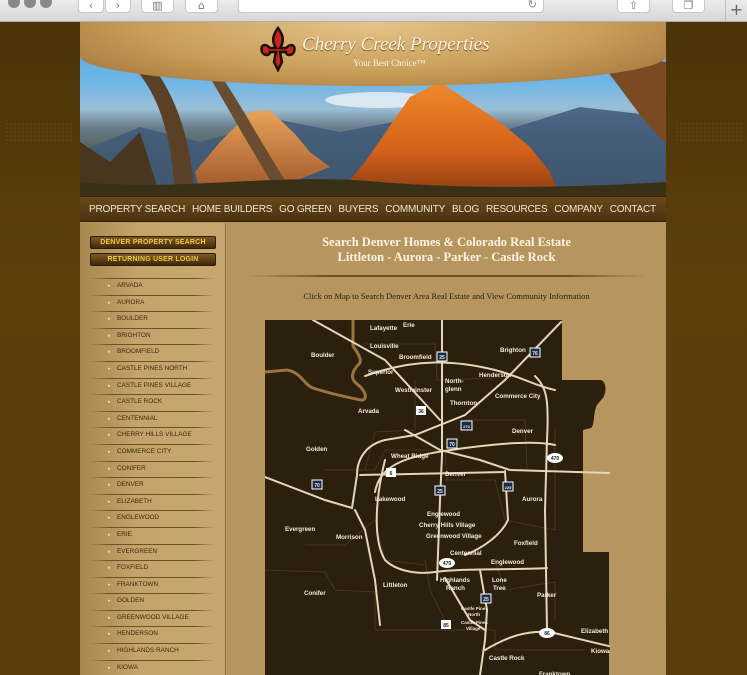  What do you see at coordinates (315, 593) in the screenshot?
I see `map-label-conifer: Conifer` at bounding box center [315, 593].